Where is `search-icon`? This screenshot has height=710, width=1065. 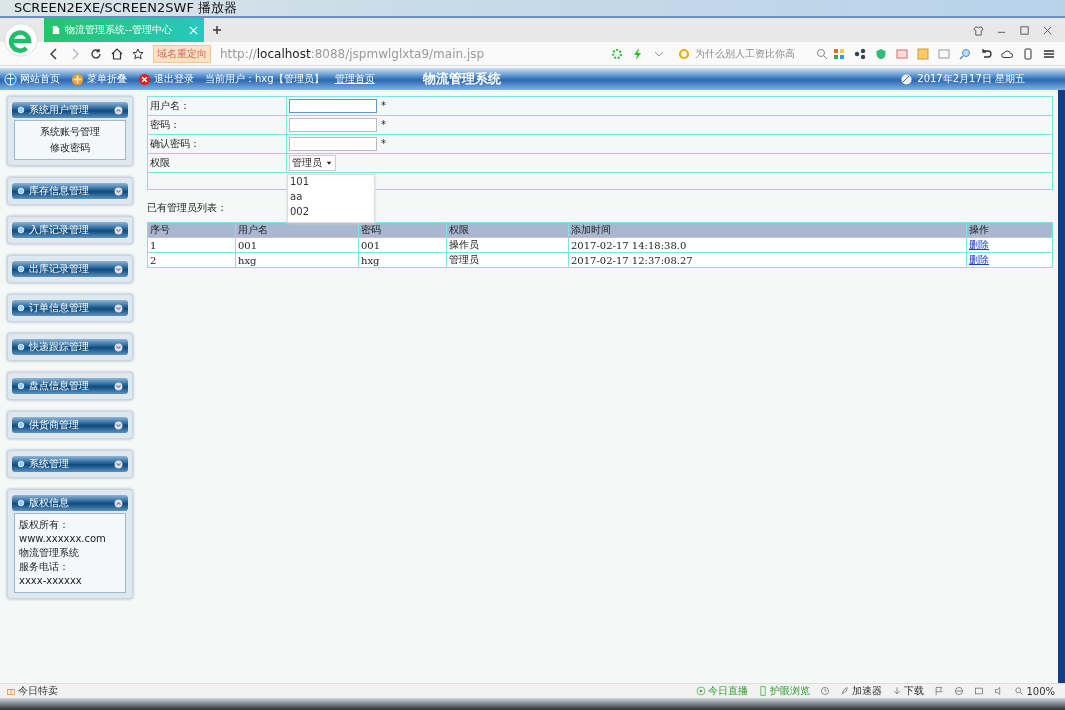
search-icon is located at coordinates (822, 53).